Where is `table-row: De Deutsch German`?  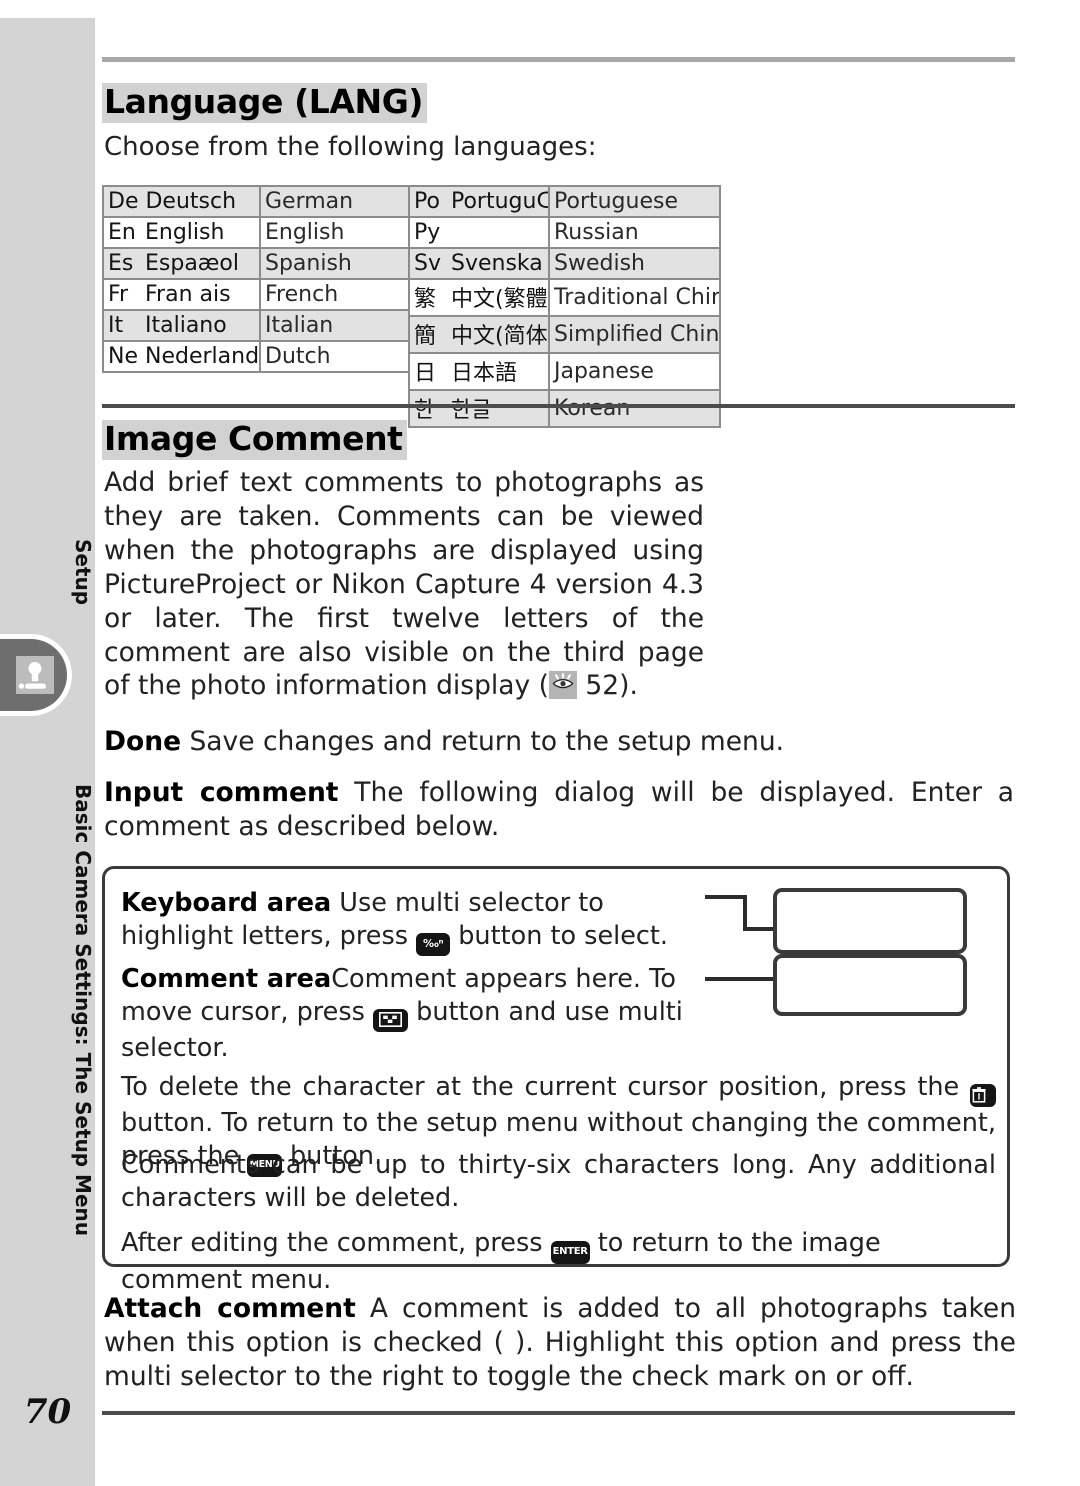 table-row: De Deutsch German is located at coordinates (258, 201).